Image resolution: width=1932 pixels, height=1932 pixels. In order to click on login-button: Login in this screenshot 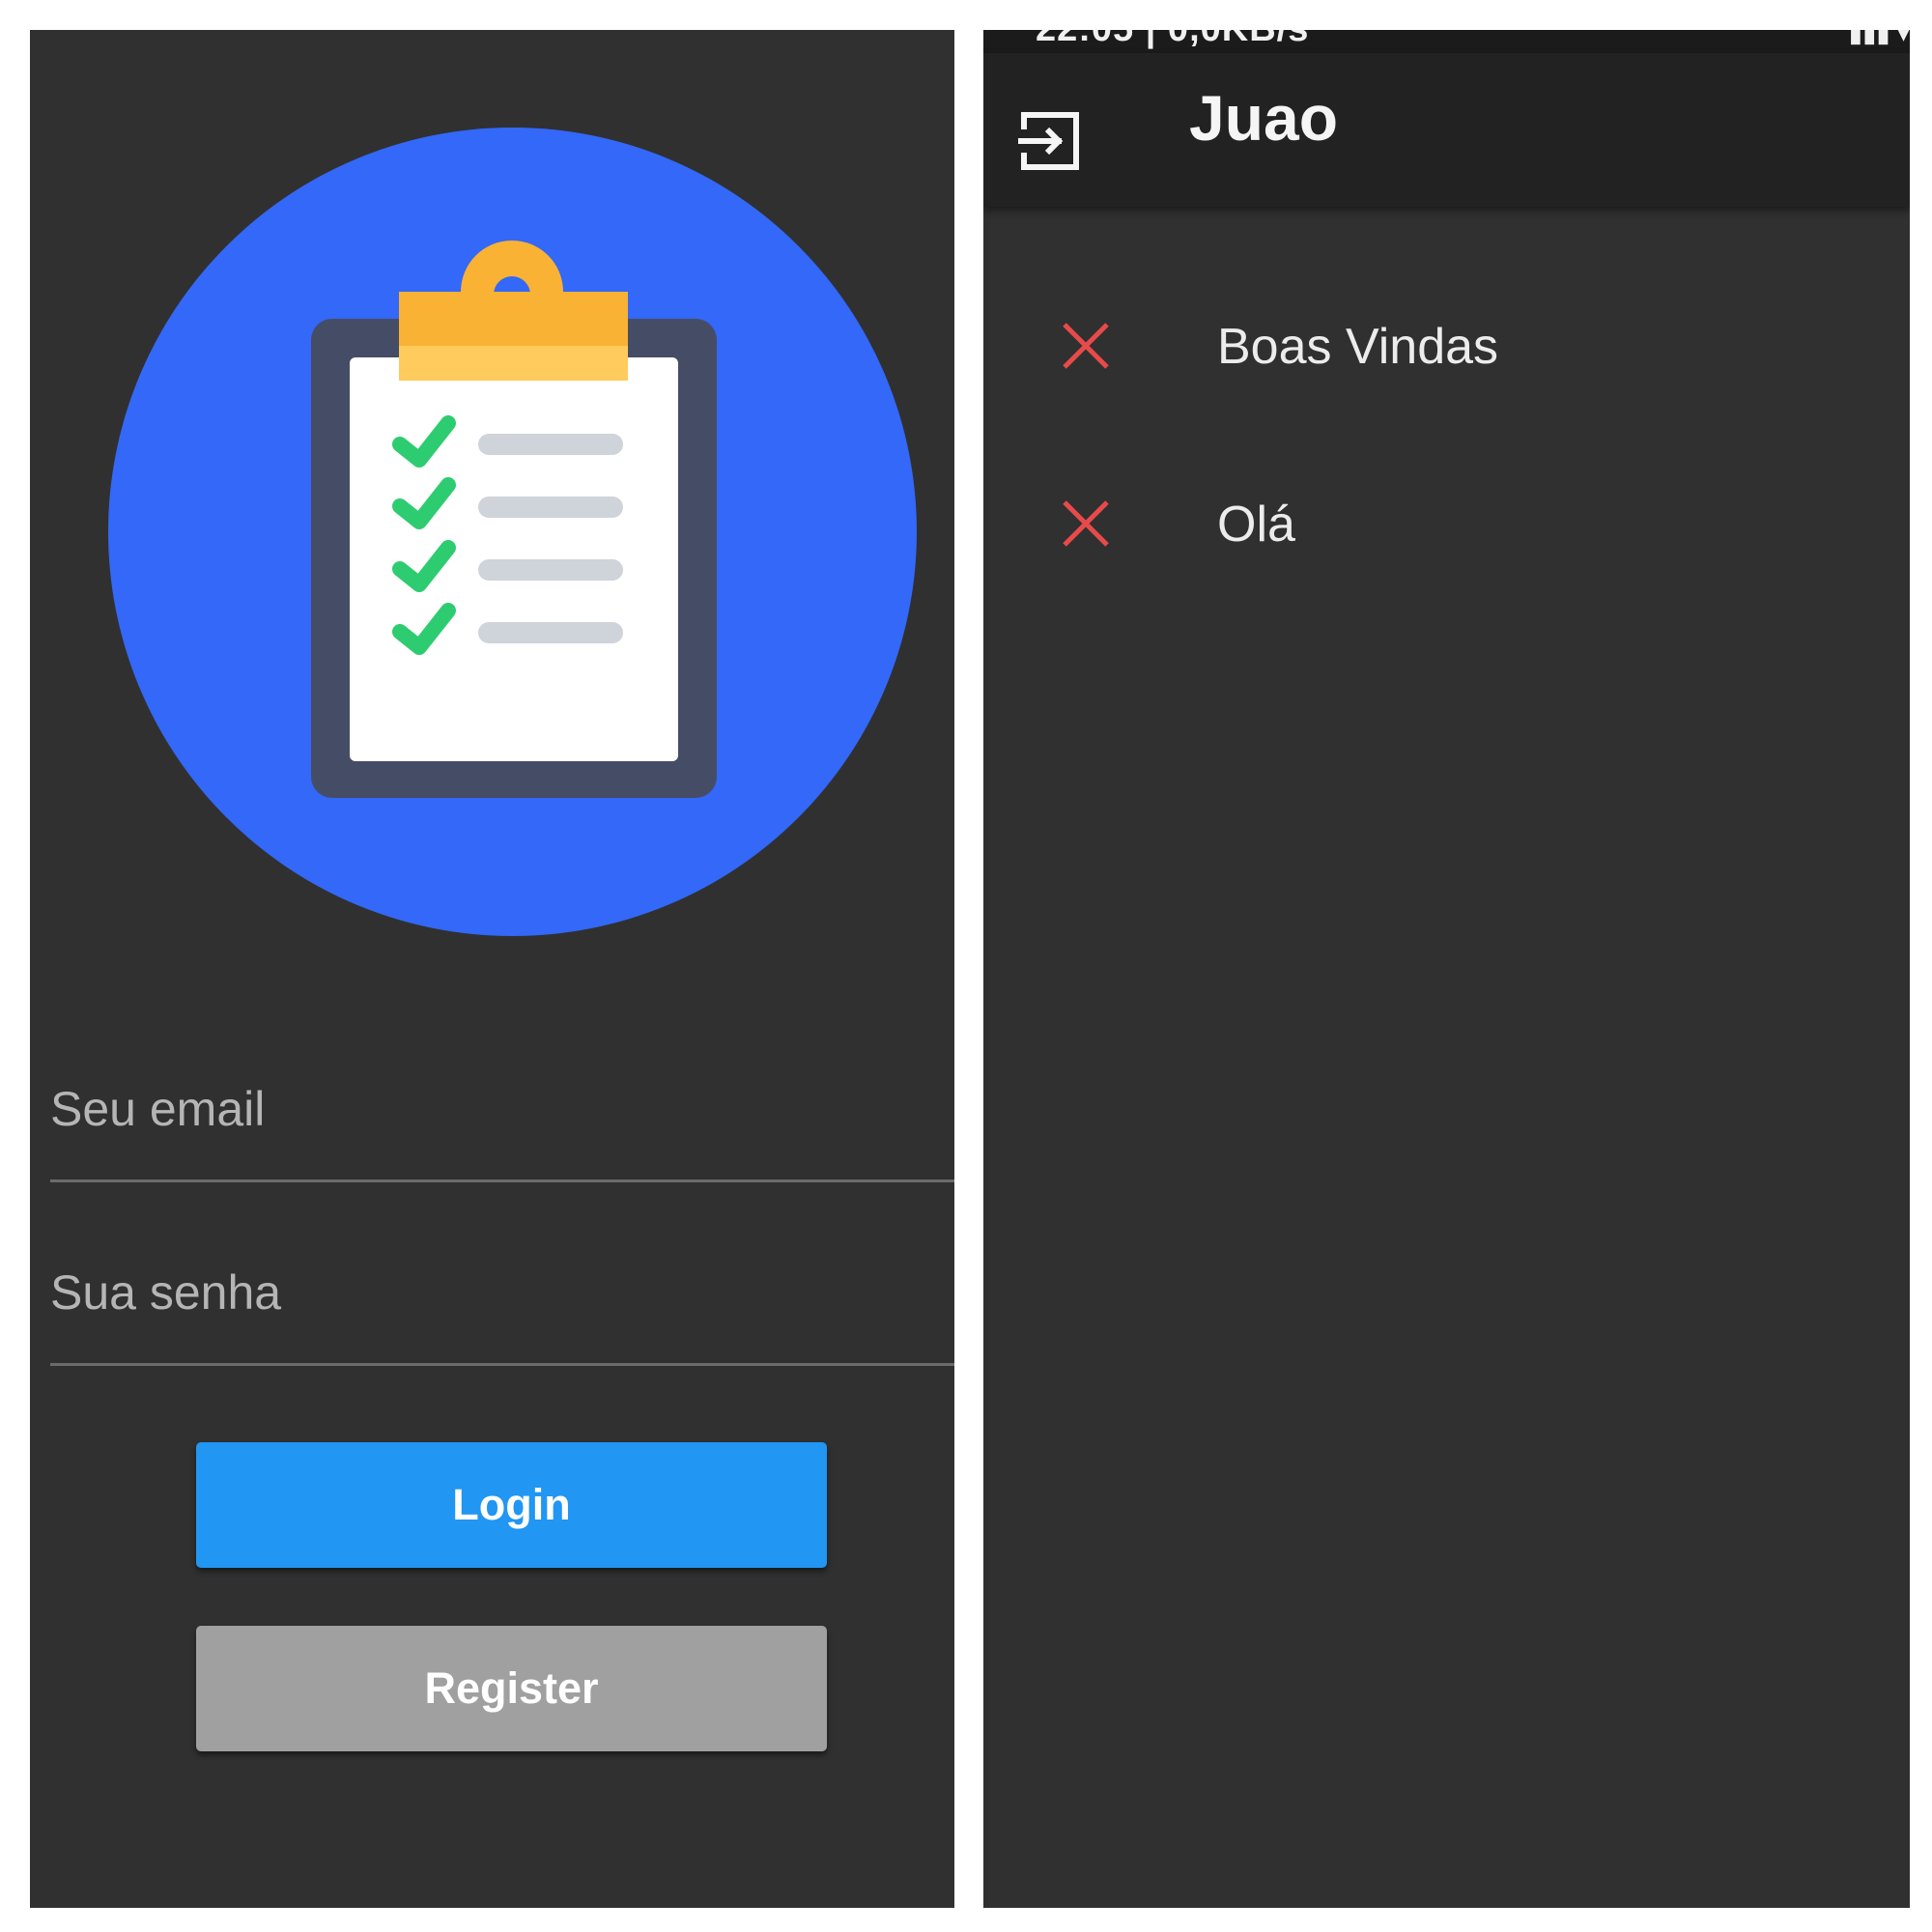, I will do `click(511, 1505)`.